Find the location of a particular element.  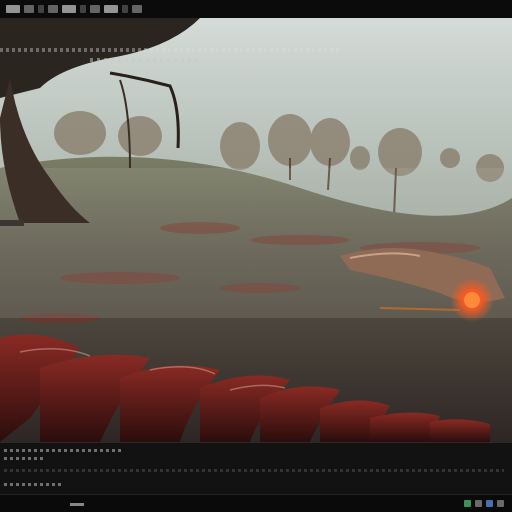

title-bar is located at coordinates (256, 9).